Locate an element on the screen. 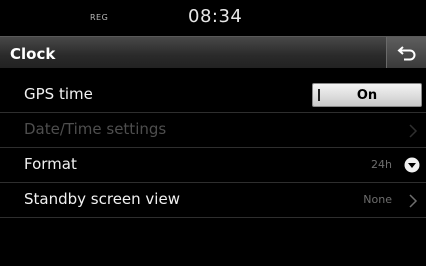 The width and height of the screenshot is (426, 266). title-bar: Clock is located at coordinates (213, 52).